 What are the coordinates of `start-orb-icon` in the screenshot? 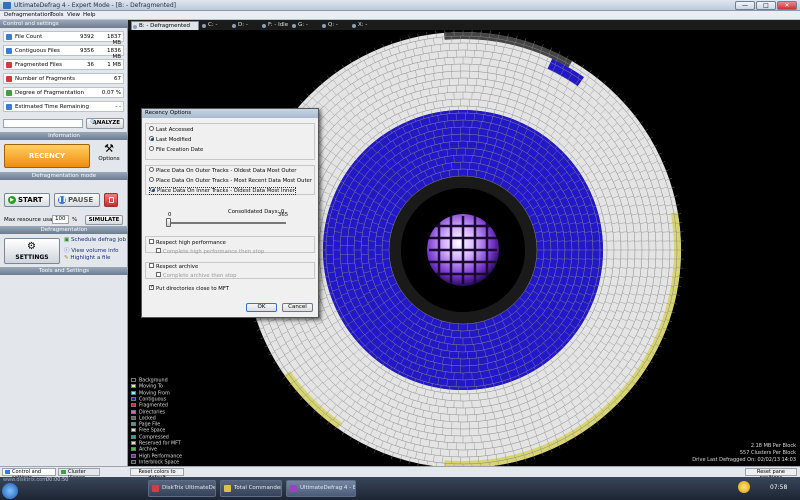 It's located at (10, 491).